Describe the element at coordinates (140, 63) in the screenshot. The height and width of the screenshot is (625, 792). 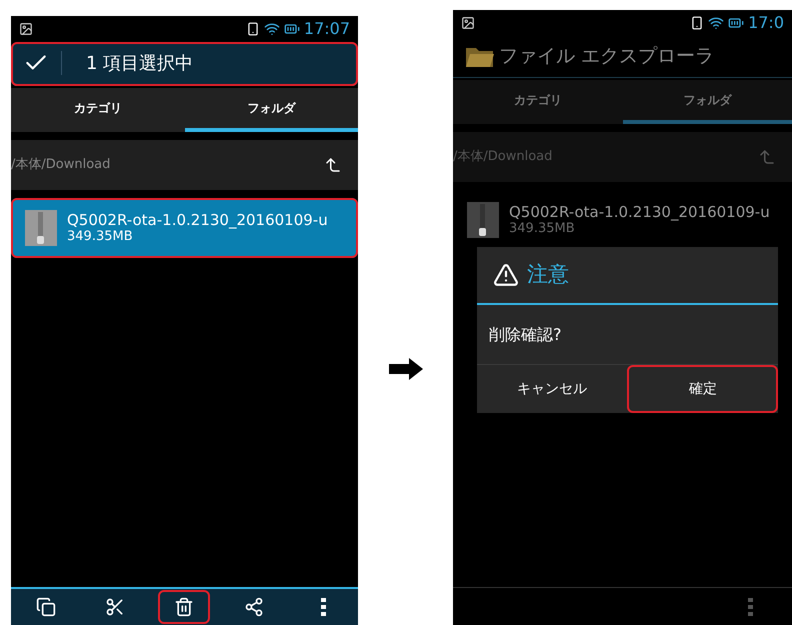
I see `selection-count: 1 項目選択中` at that location.